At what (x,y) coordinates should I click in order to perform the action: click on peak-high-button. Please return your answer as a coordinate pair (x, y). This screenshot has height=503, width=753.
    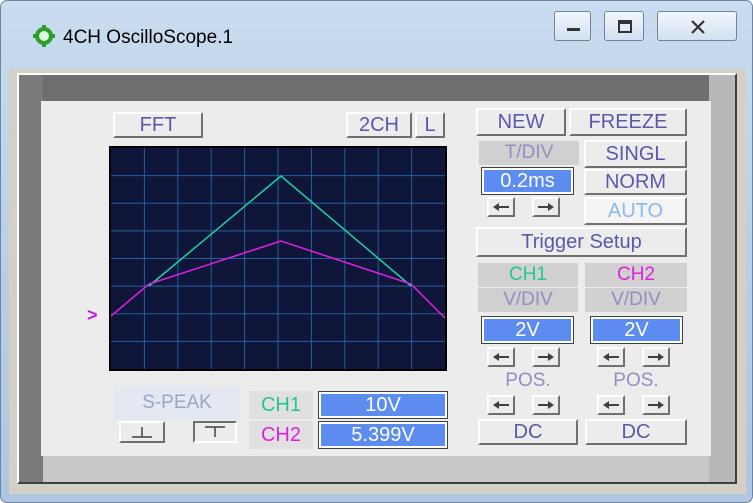
    Looking at the image, I should click on (215, 432).